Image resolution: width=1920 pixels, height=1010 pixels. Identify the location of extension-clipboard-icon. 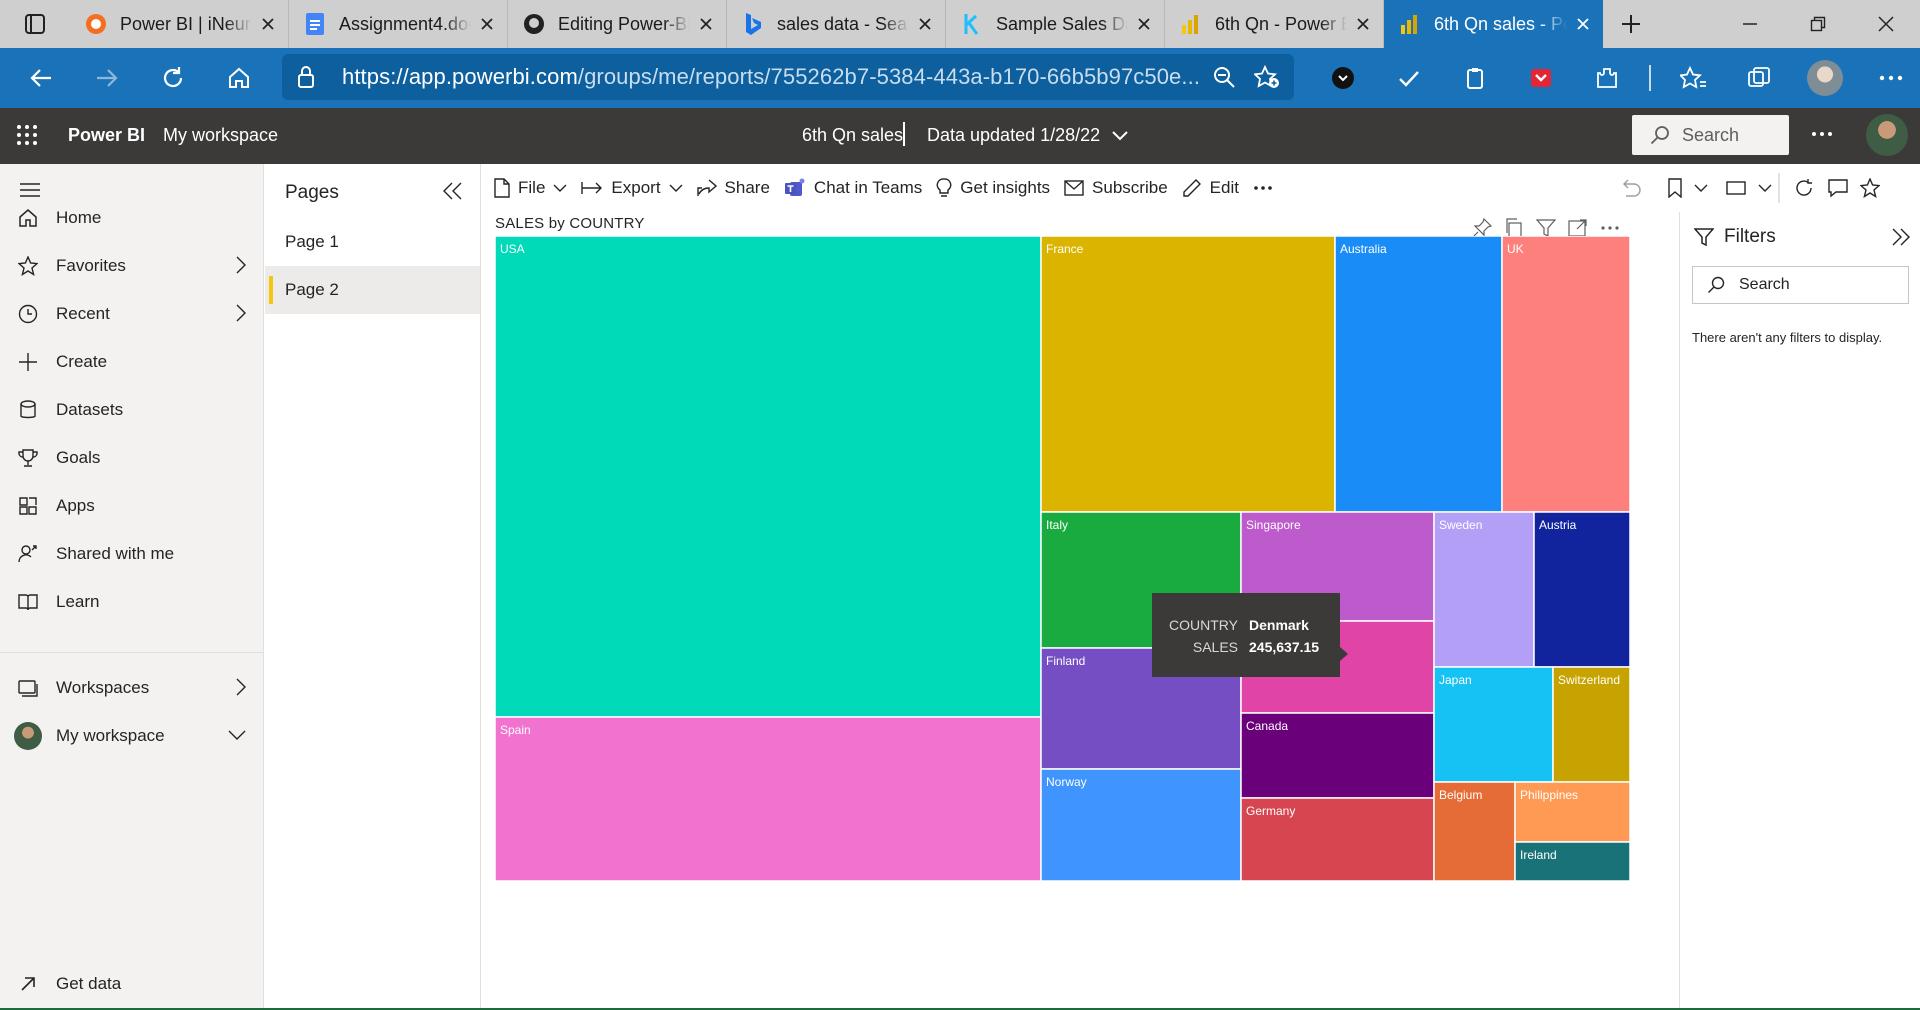
(1475, 78).